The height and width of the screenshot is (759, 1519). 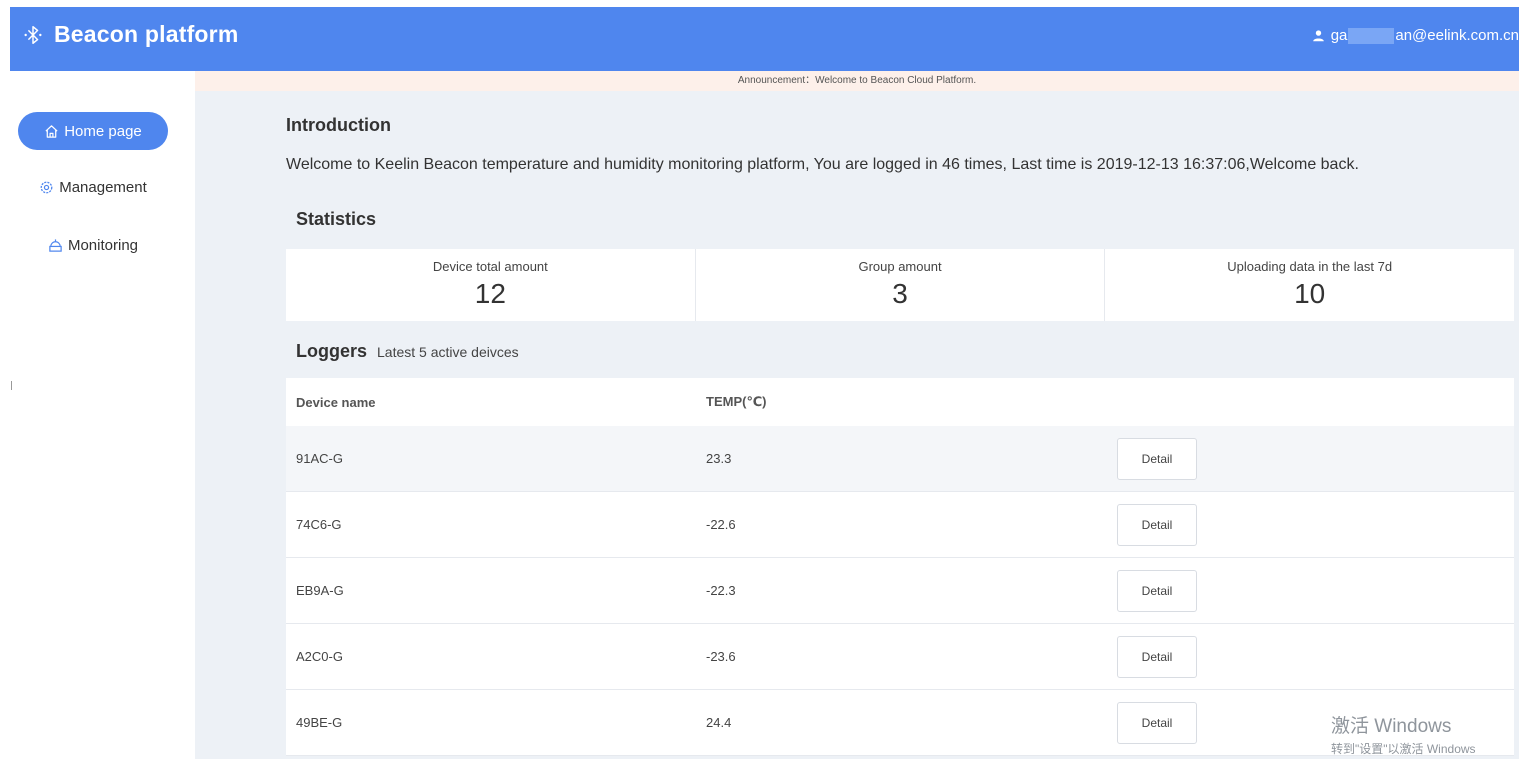 What do you see at coordinates (1371, 35) in the screenshot?
I see `redaction-mask` at bounding box center [1371, 35].